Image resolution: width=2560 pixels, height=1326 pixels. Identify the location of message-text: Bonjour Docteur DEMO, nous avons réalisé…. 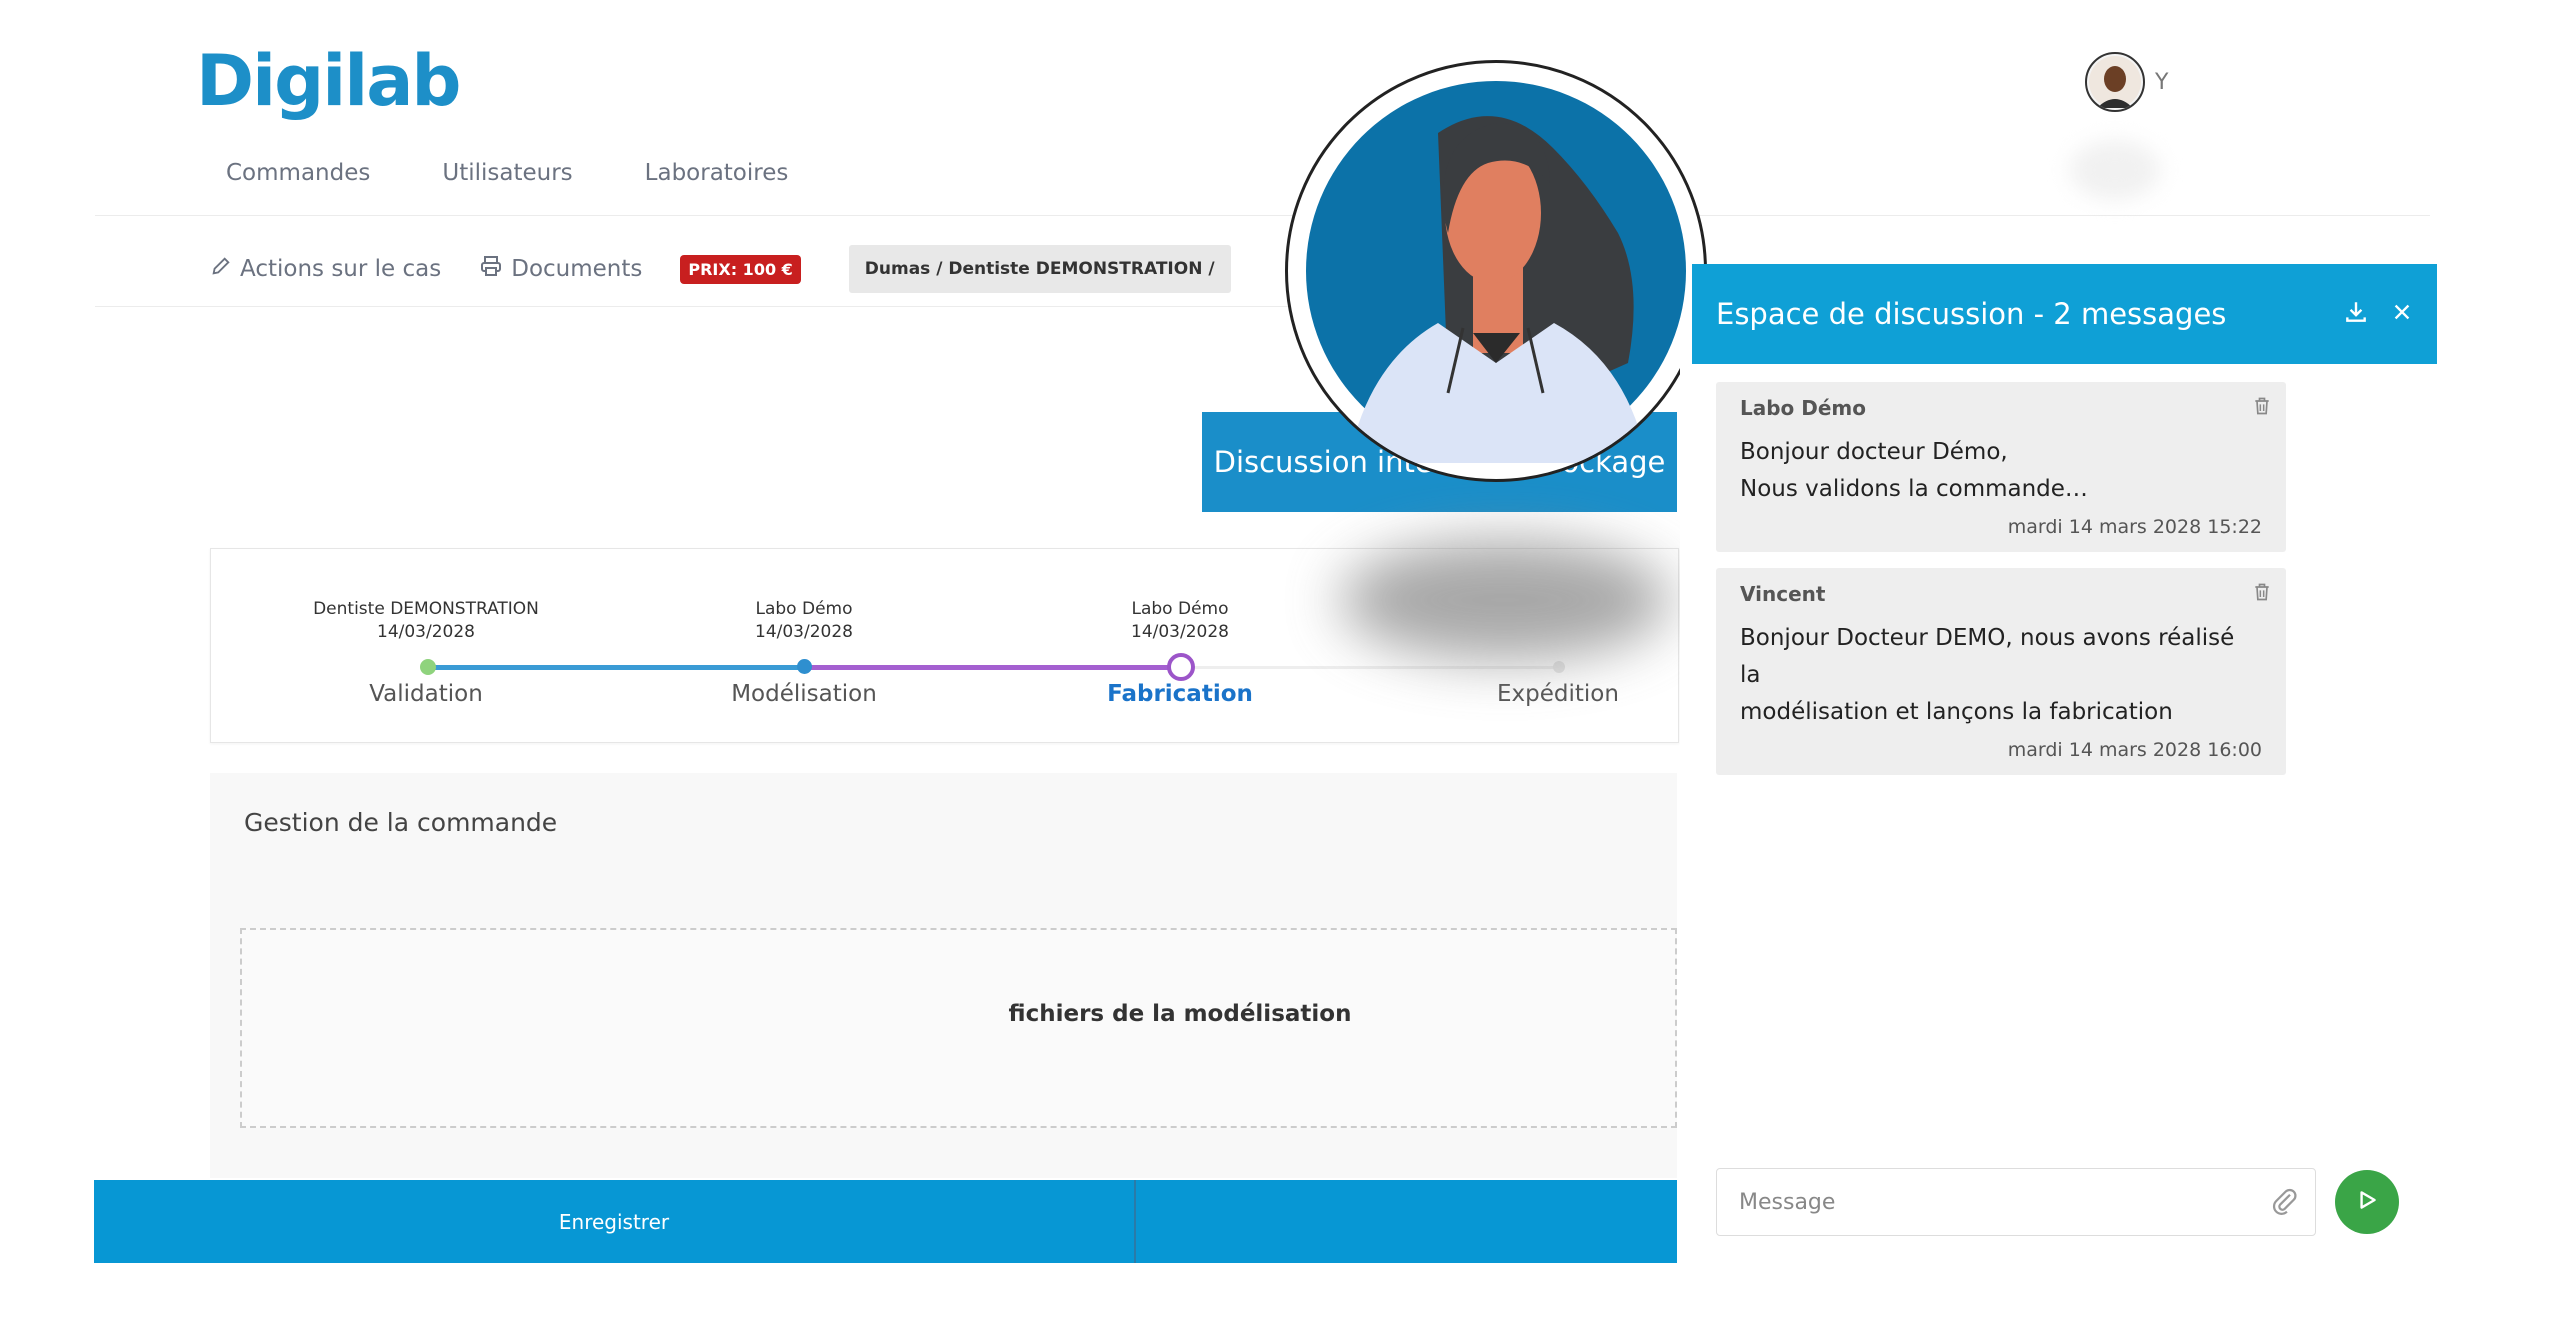
(2001, 675).